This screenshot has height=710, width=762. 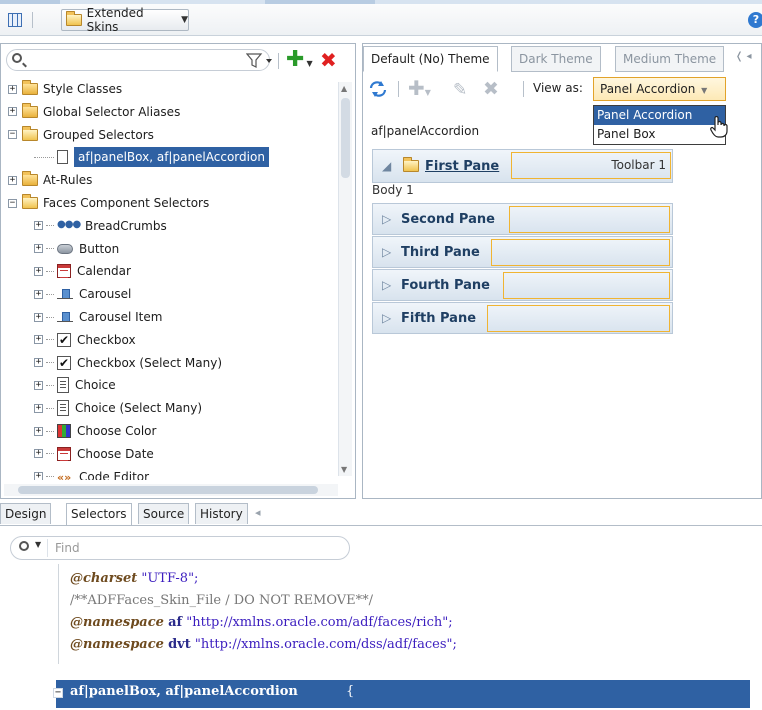 What do you see at coordinates (106, 339) in the screenshot?
I see `tree-item-label: Checkbox` at bounding box center [106, 339].